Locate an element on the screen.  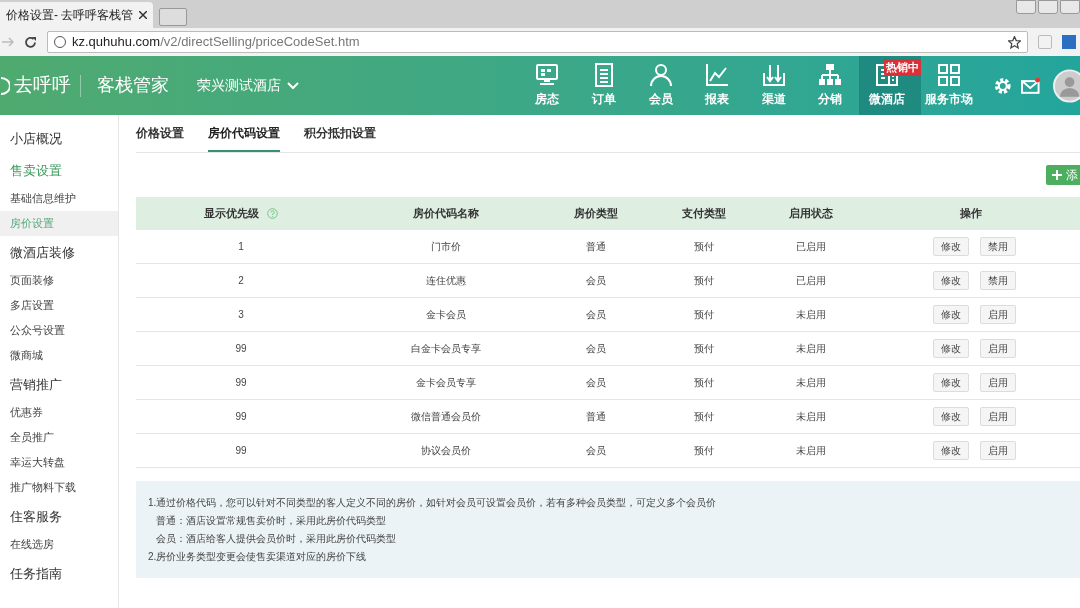
column-header: 房价类型 is located at coordinates (596, 214).